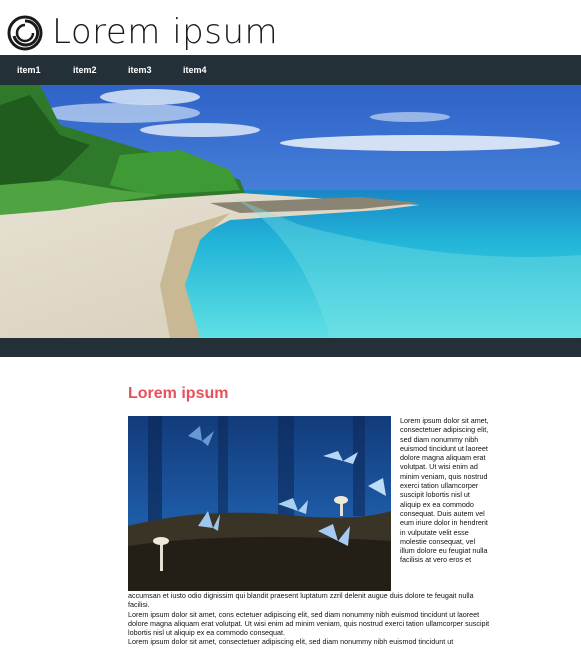 This screenshot has width=581, height=661. I want to click on hero-bottom-bar, so click(290, 347).